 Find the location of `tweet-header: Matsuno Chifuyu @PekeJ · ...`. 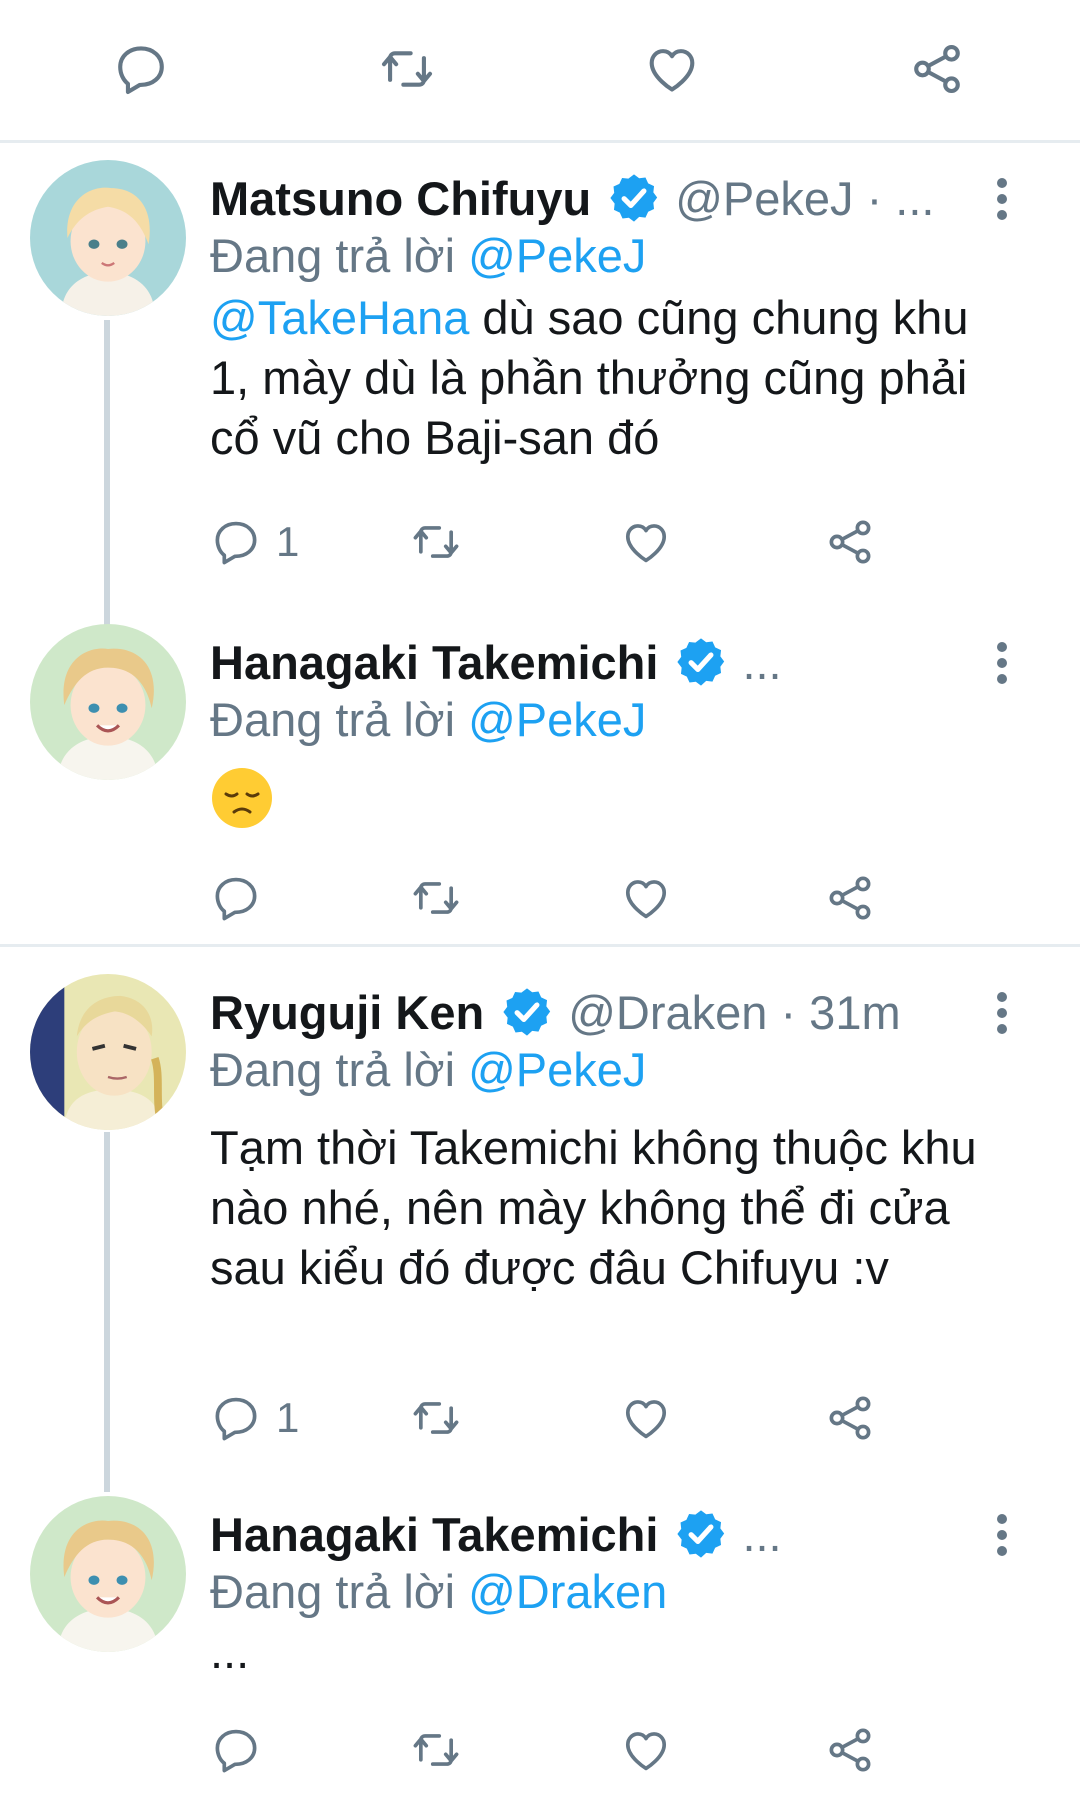

tweet-header: Matsuno Chifuyu @PekeJ · ... is located at coordinates (572, 198).